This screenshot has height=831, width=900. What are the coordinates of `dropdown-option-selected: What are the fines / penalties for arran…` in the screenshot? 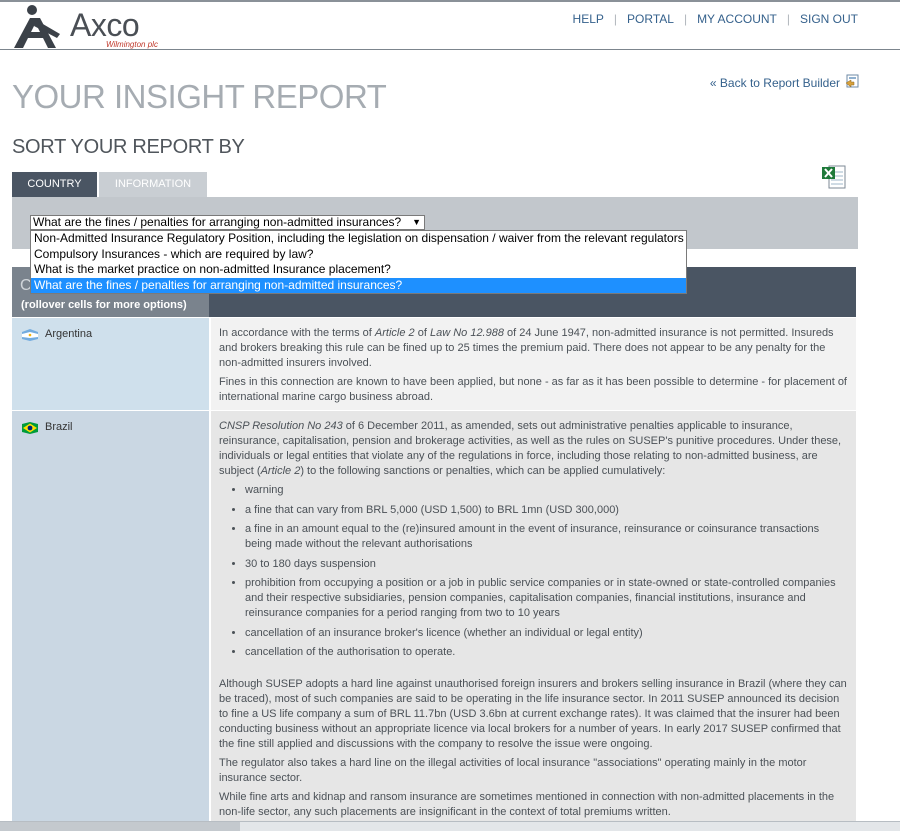 It's located at (358, 285).